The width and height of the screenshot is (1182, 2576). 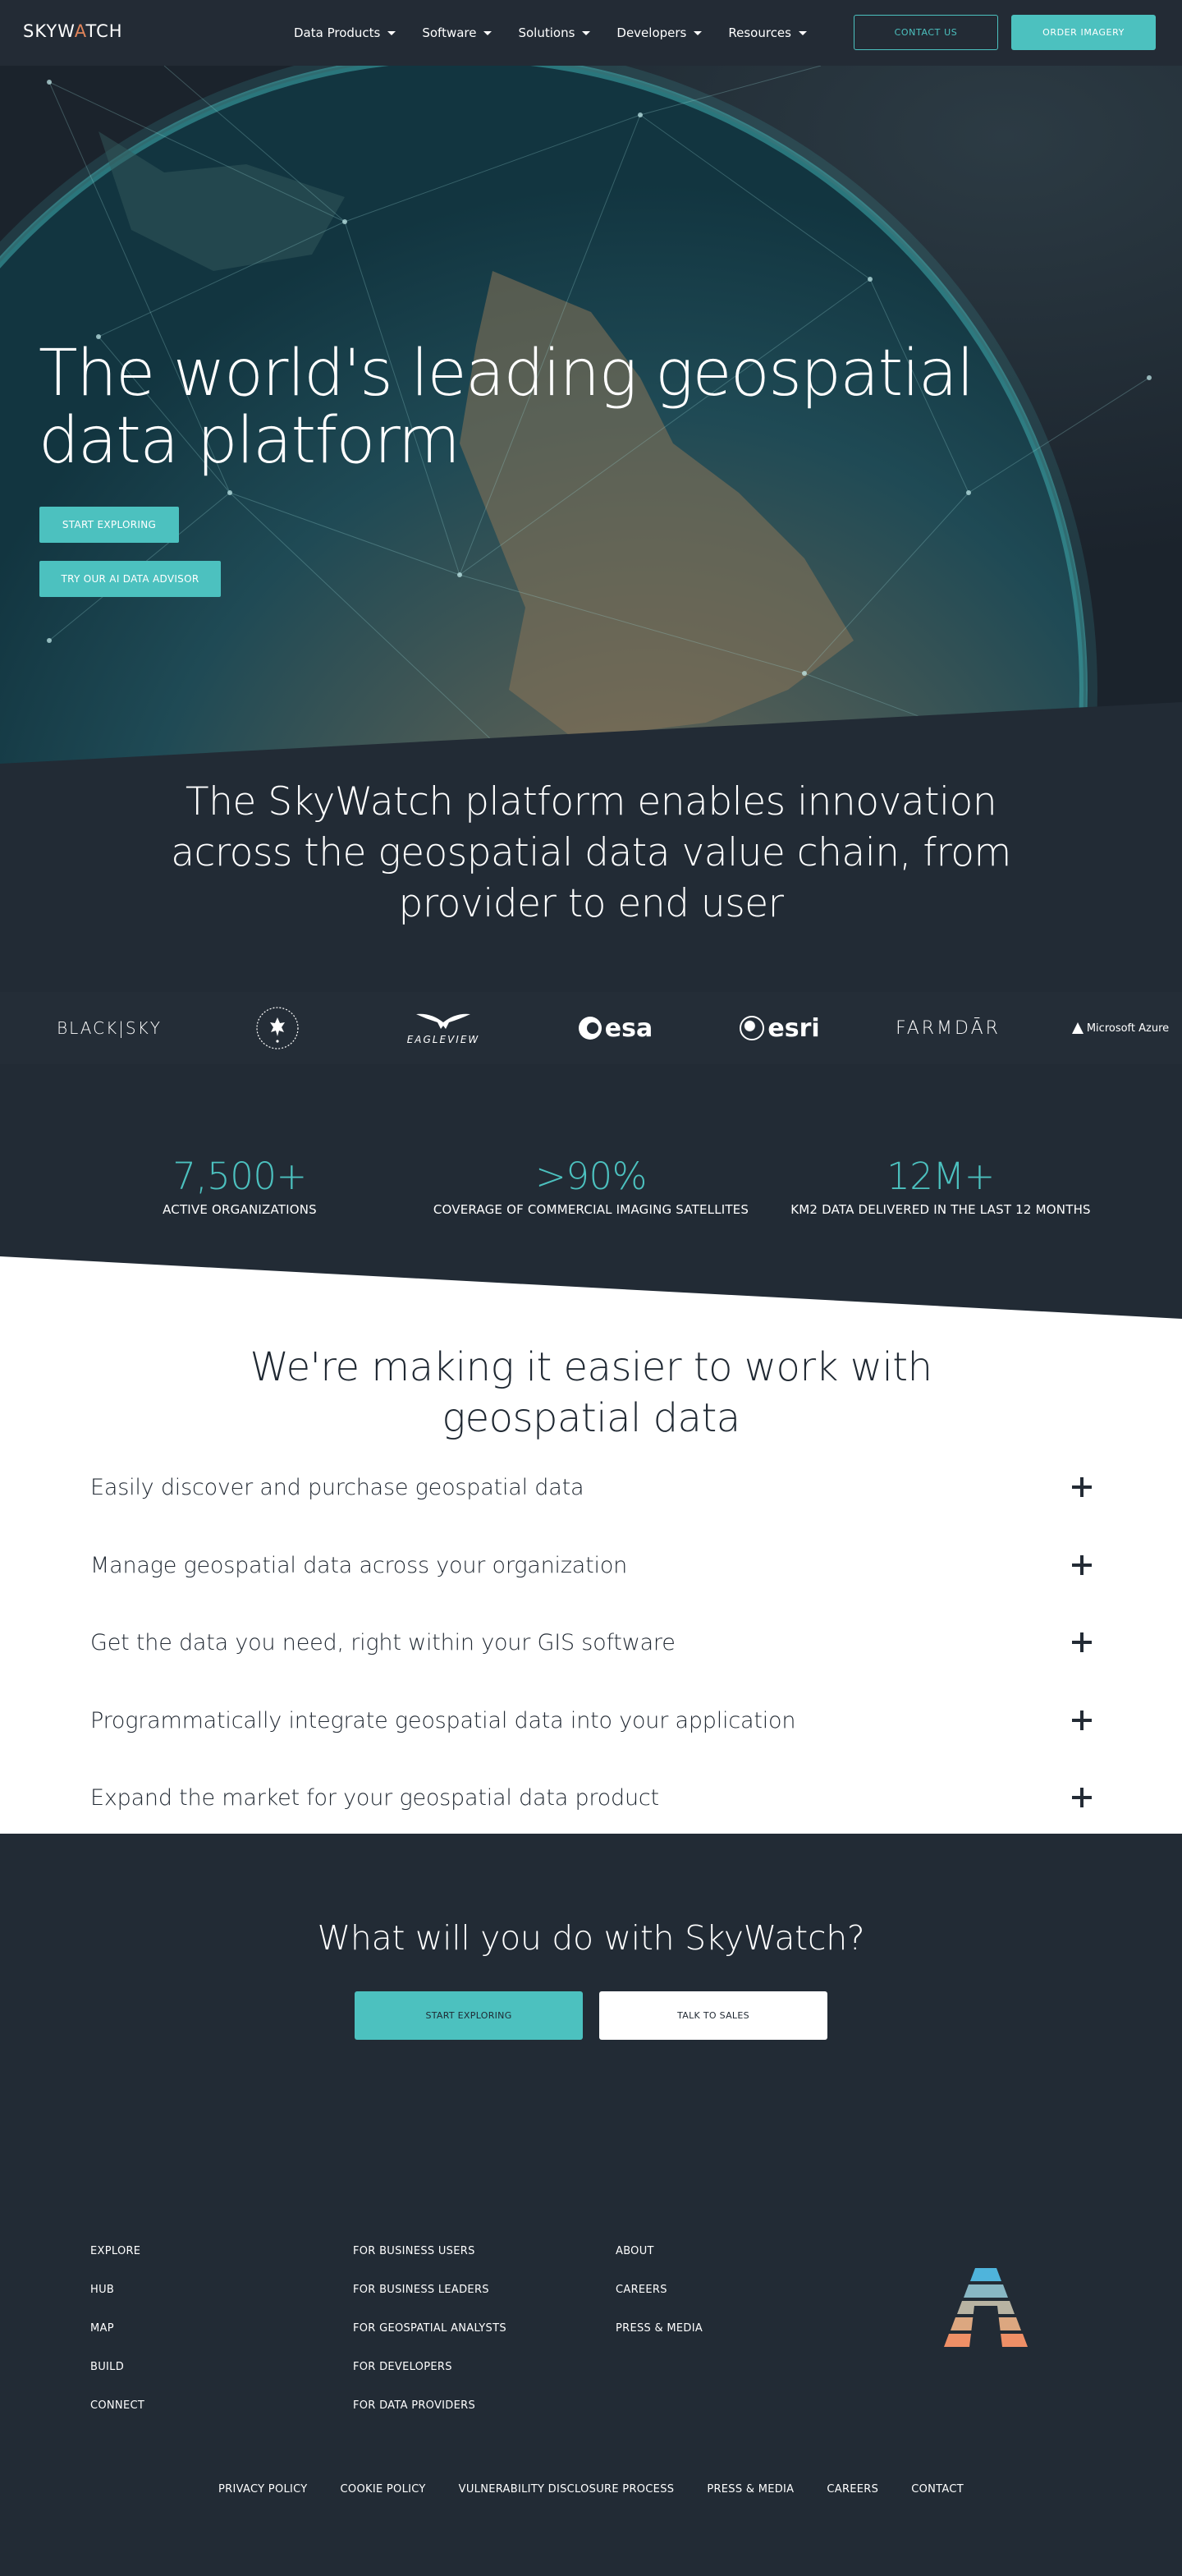 I want to click on menu-label: Software, so click(x=449, y=32).